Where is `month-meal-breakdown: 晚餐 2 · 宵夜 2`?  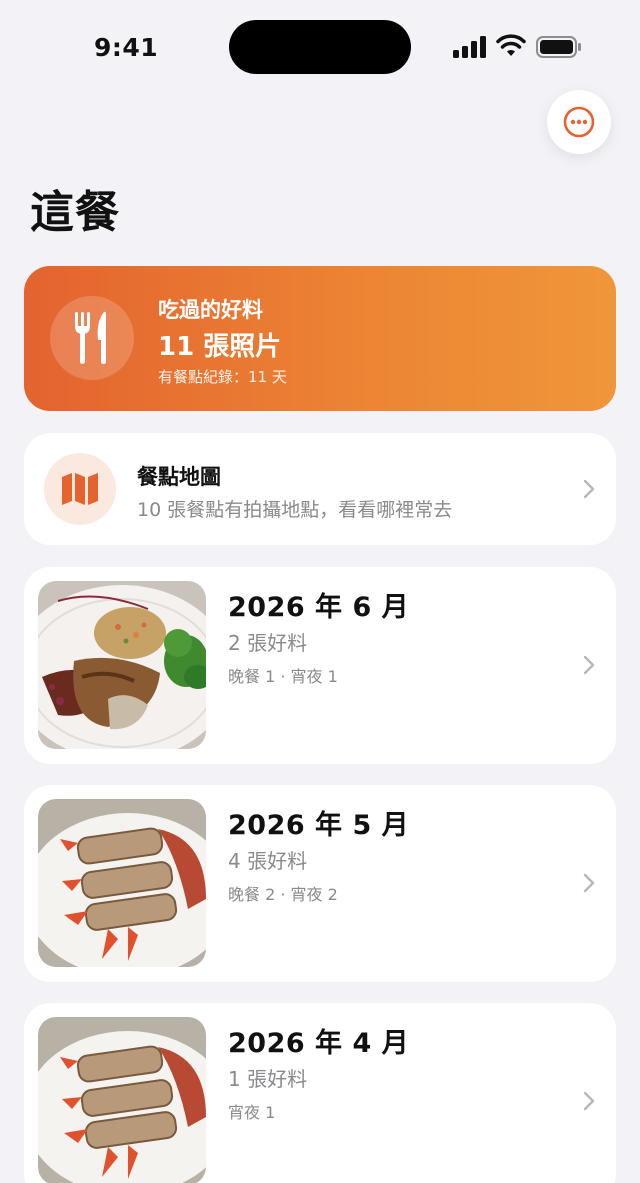
month-meal-breakdown: 晚餐 2 · 宵夜 2 is located at coordinates (283, 894).